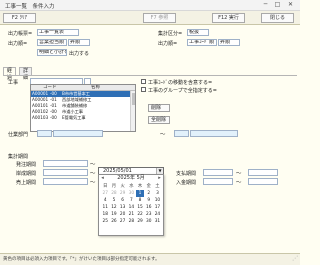 This screenshot has height=265, width=320. What do you see at coordinates (105, 207) in the screenshot?
I see `calendar-day: 11` at bounding box center [105, 207].